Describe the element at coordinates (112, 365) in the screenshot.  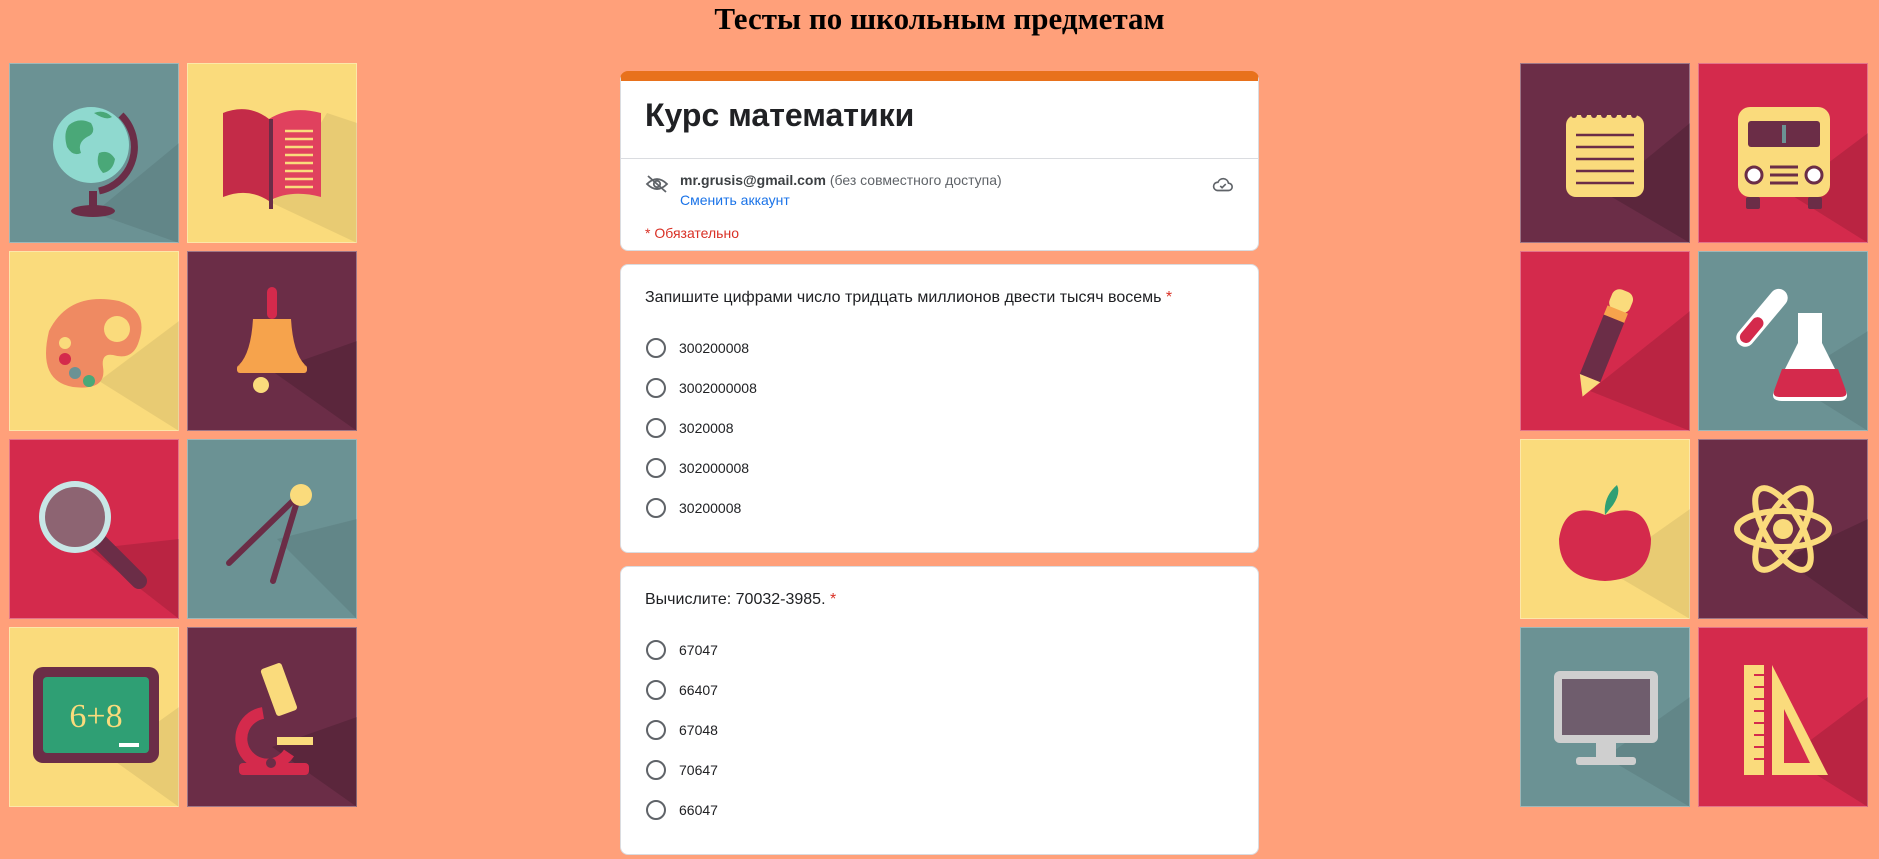
I see `palette-icon` at that location.